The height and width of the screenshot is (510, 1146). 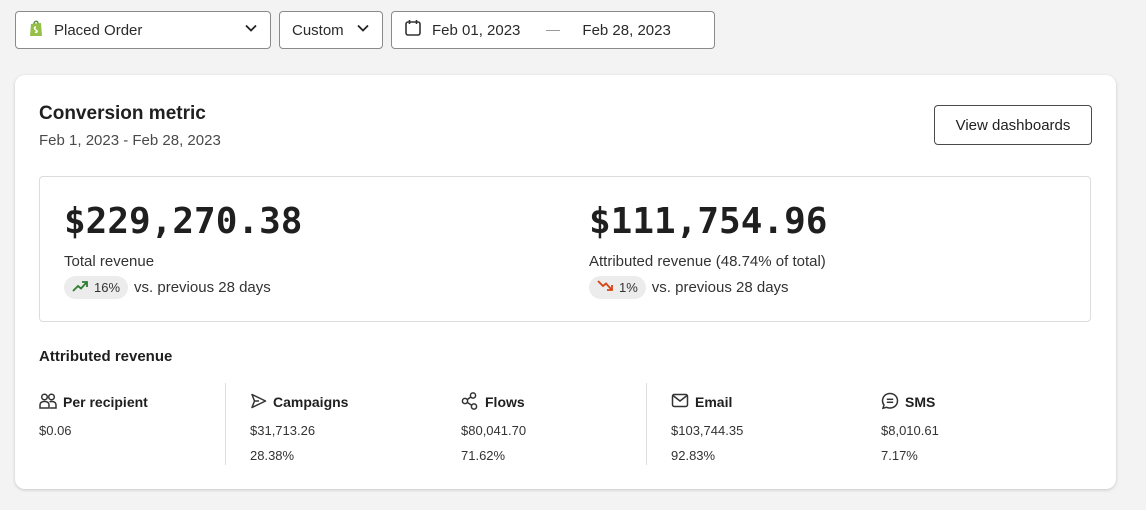 I want to click on per-recipient-header: Per recipient, so click(x=93, y=402).